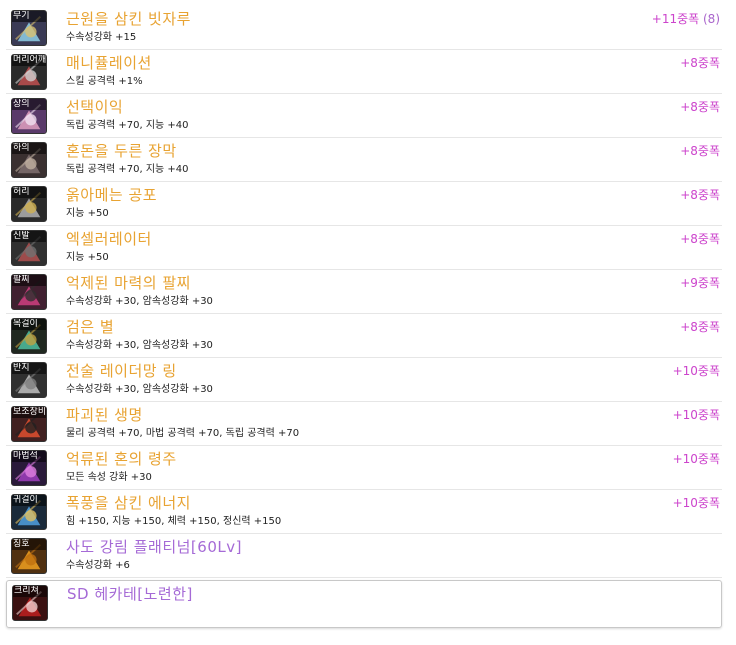  What do you see at coordinates (29, 424) in the screenshot?
I see `sub-equipment-icon: 보조장비` at bounding box center [29, 424].